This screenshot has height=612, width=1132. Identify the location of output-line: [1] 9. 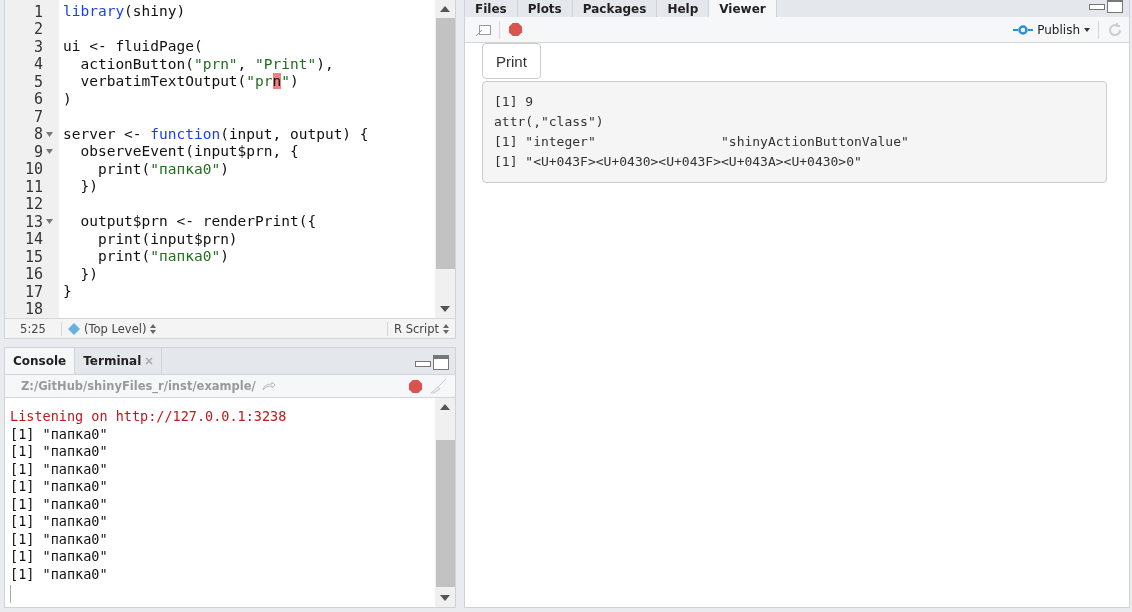
(514, 102).